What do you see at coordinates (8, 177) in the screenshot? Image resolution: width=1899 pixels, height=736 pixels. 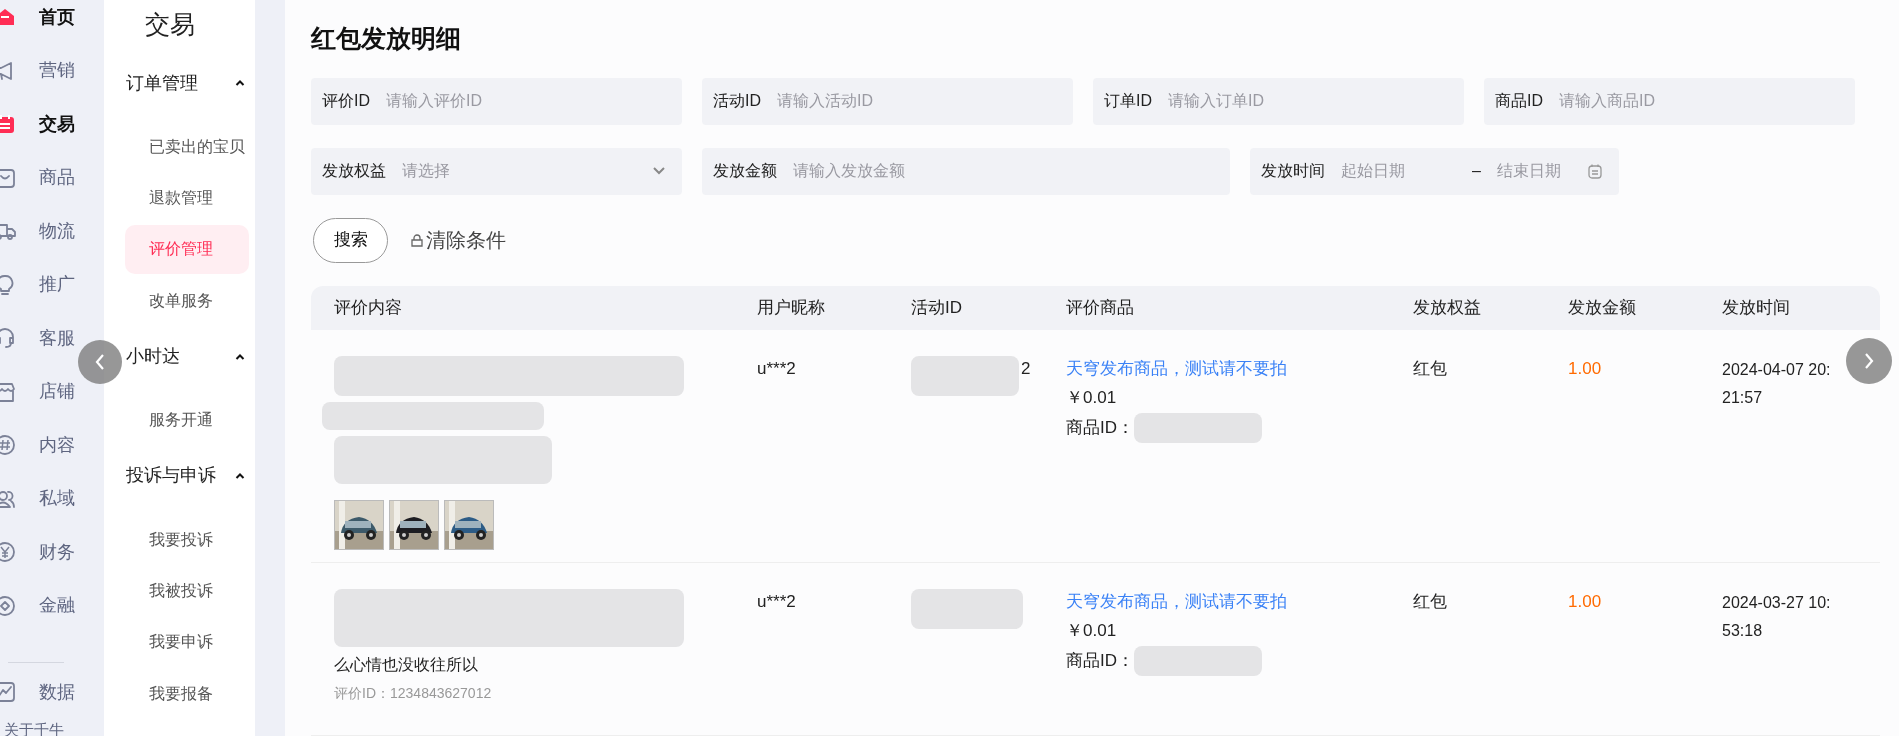 I see `bag-icon` at bounding box center [8, 177].